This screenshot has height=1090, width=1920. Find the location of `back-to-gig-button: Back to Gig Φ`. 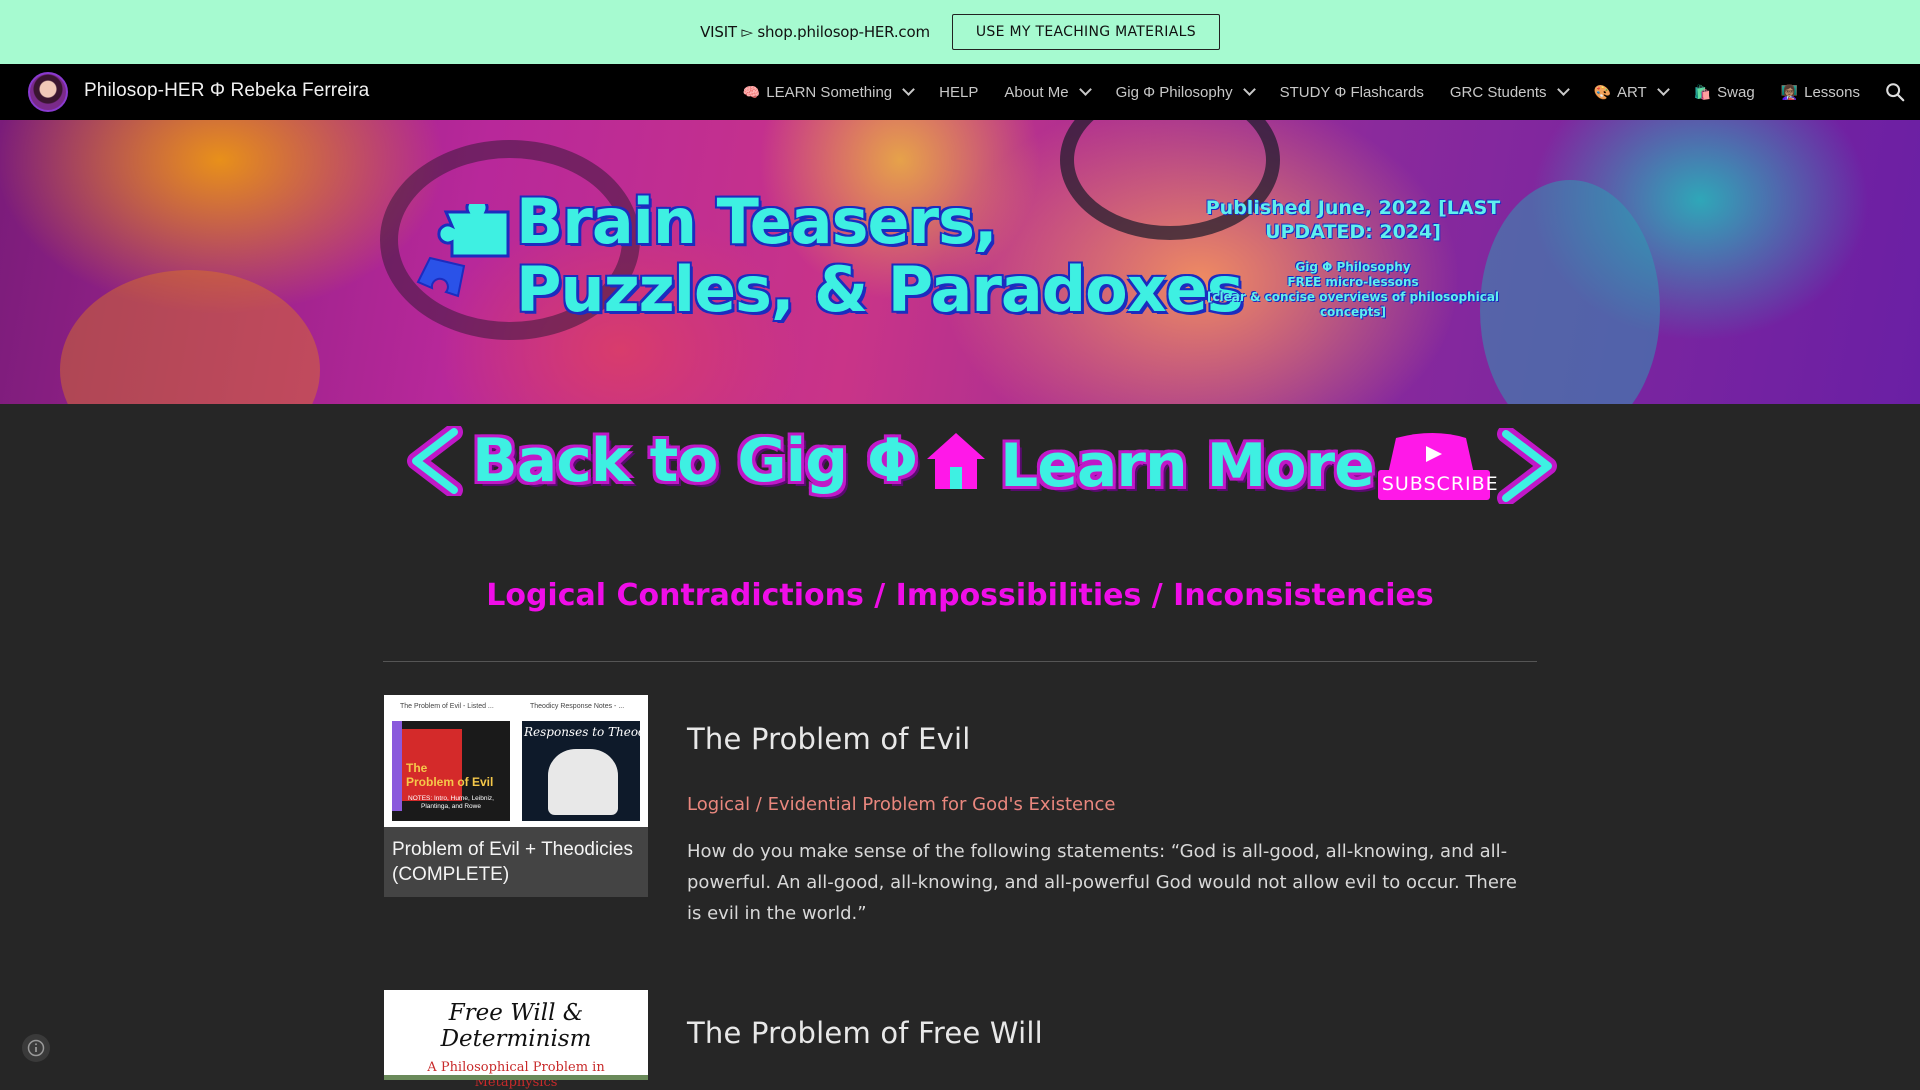

back-to-gig-button: Back to Gig Φ is located at coordinates (697, 461).